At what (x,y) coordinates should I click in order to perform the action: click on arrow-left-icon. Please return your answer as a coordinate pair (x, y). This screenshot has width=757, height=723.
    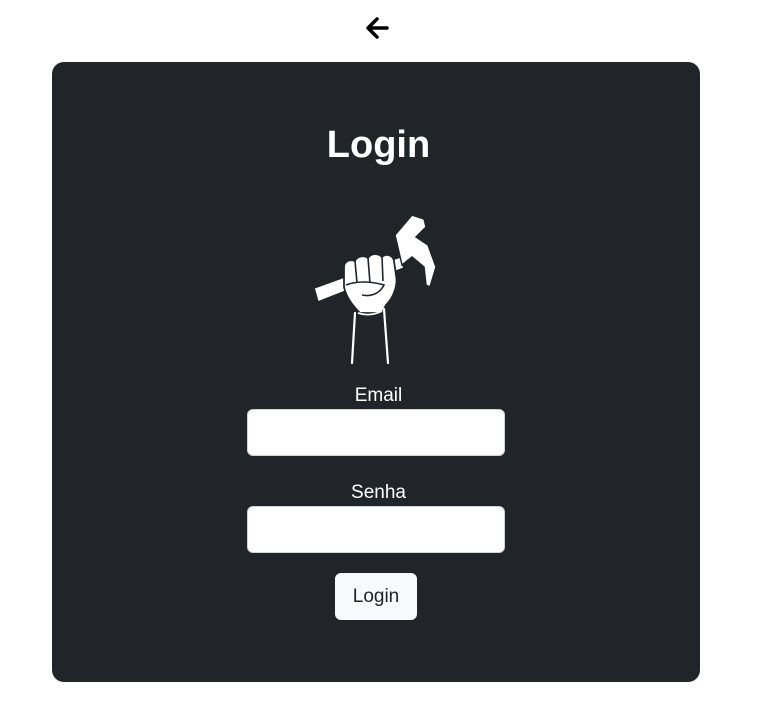
    Looking at the image, I should click on (377, 28).